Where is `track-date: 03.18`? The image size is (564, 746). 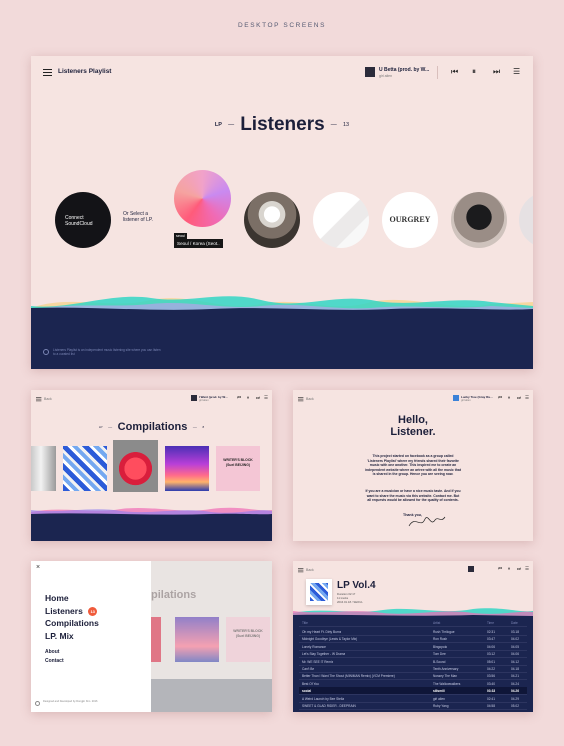 track-date: 03.18 is located at coordinates (515, 632).